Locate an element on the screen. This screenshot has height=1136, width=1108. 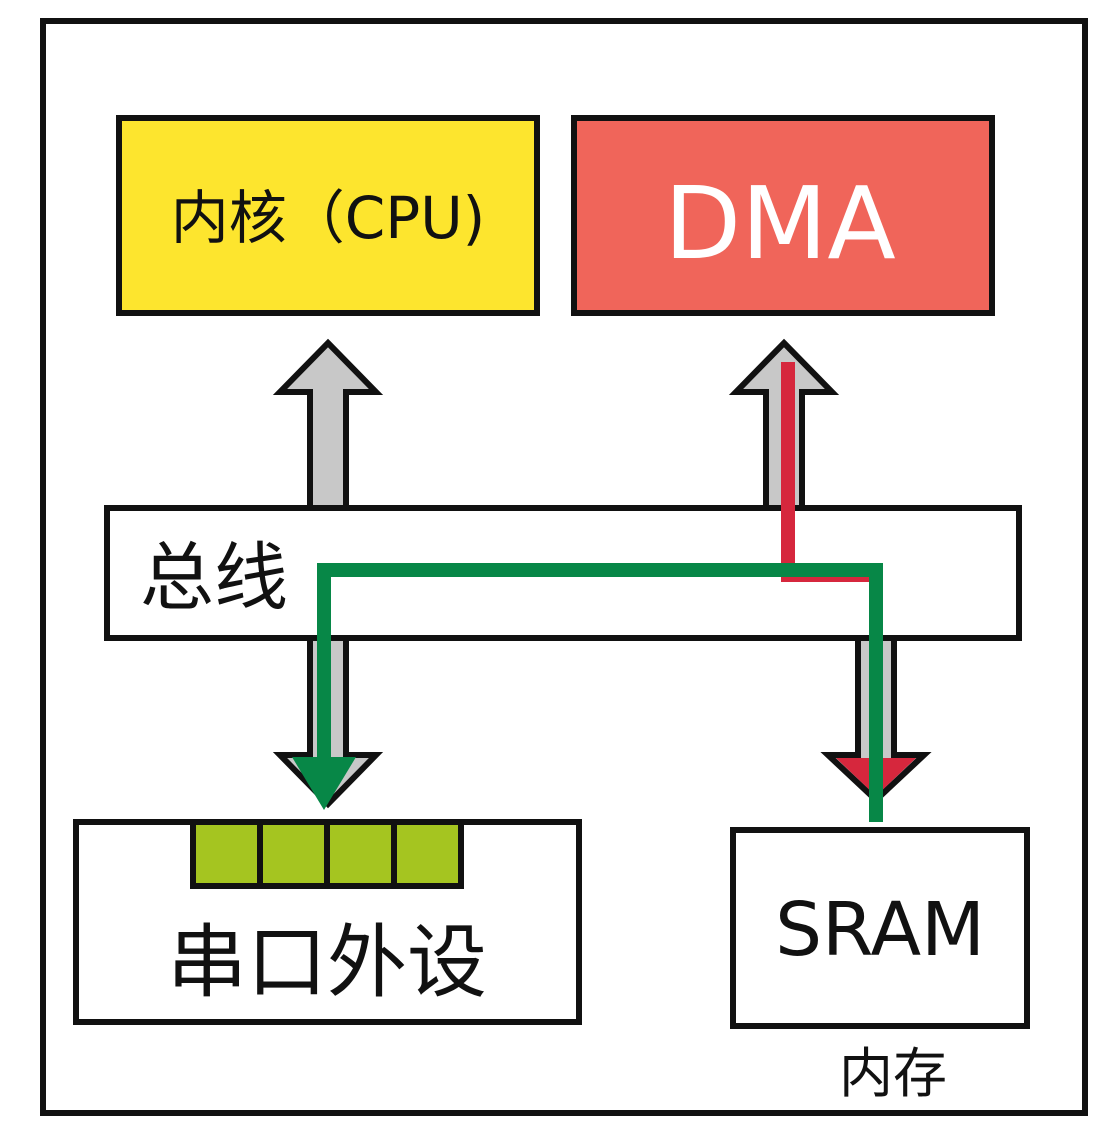
sram-caption: 内存 is located at coordinates (893, 1073).